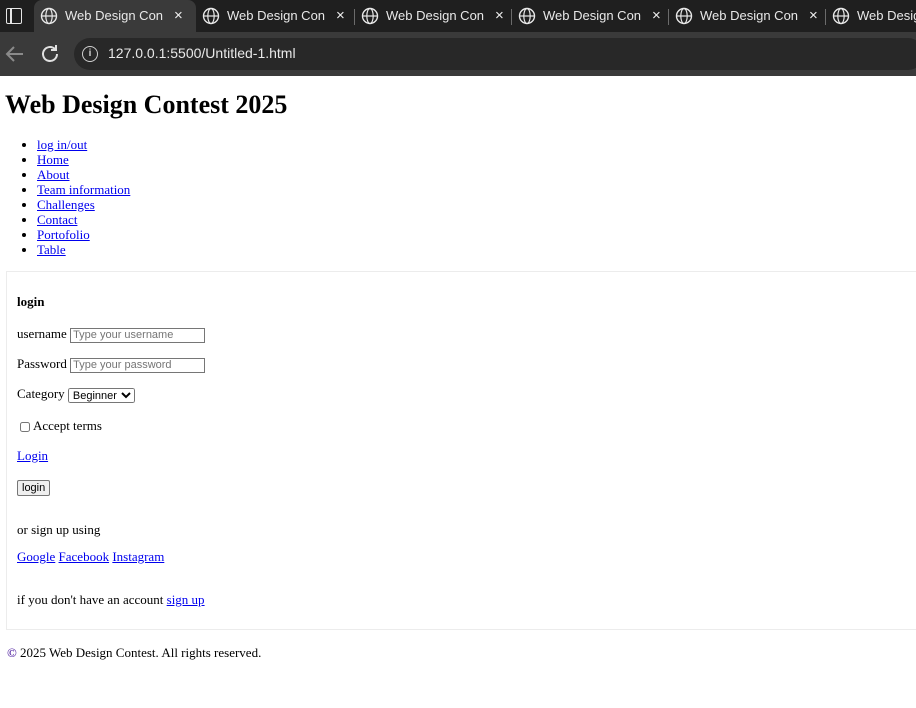 Image resolution: width=916 pixels, height=708 pixels. Describe the element at coordinates (42, 333) in the screenshot. I see `username-label: username` at that location.